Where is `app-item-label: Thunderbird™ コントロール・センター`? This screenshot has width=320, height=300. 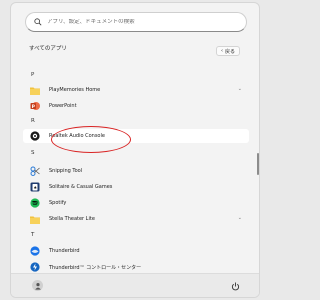 app-item-label: Thunderbird™ コントロール・センター is located at coordinates (95, 267).